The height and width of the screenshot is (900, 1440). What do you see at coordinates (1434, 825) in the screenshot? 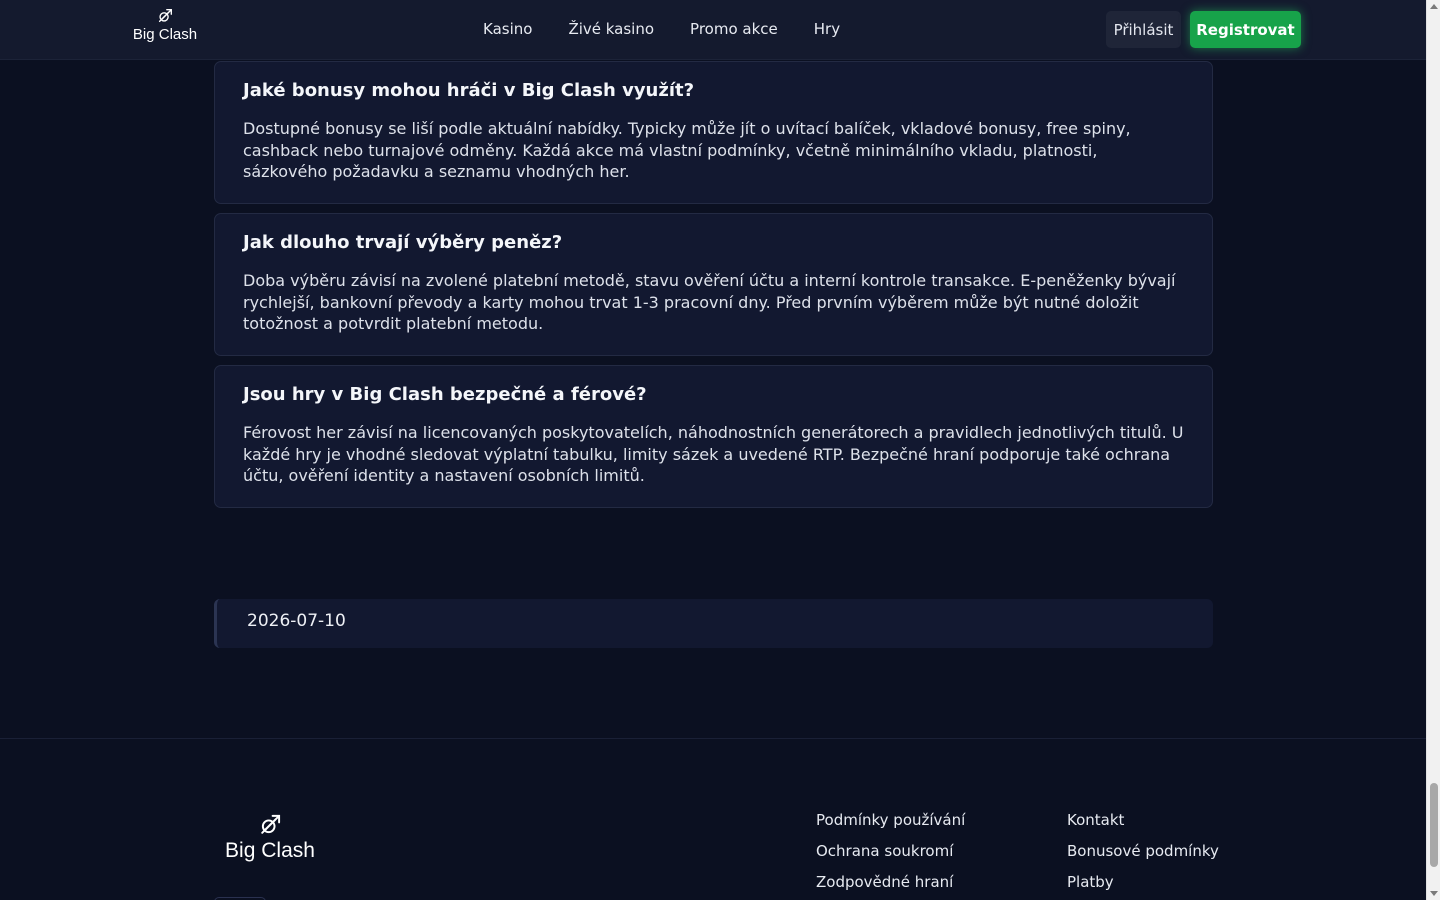
I see `scrollbar-thumb` at bounding box center [1434, 825].